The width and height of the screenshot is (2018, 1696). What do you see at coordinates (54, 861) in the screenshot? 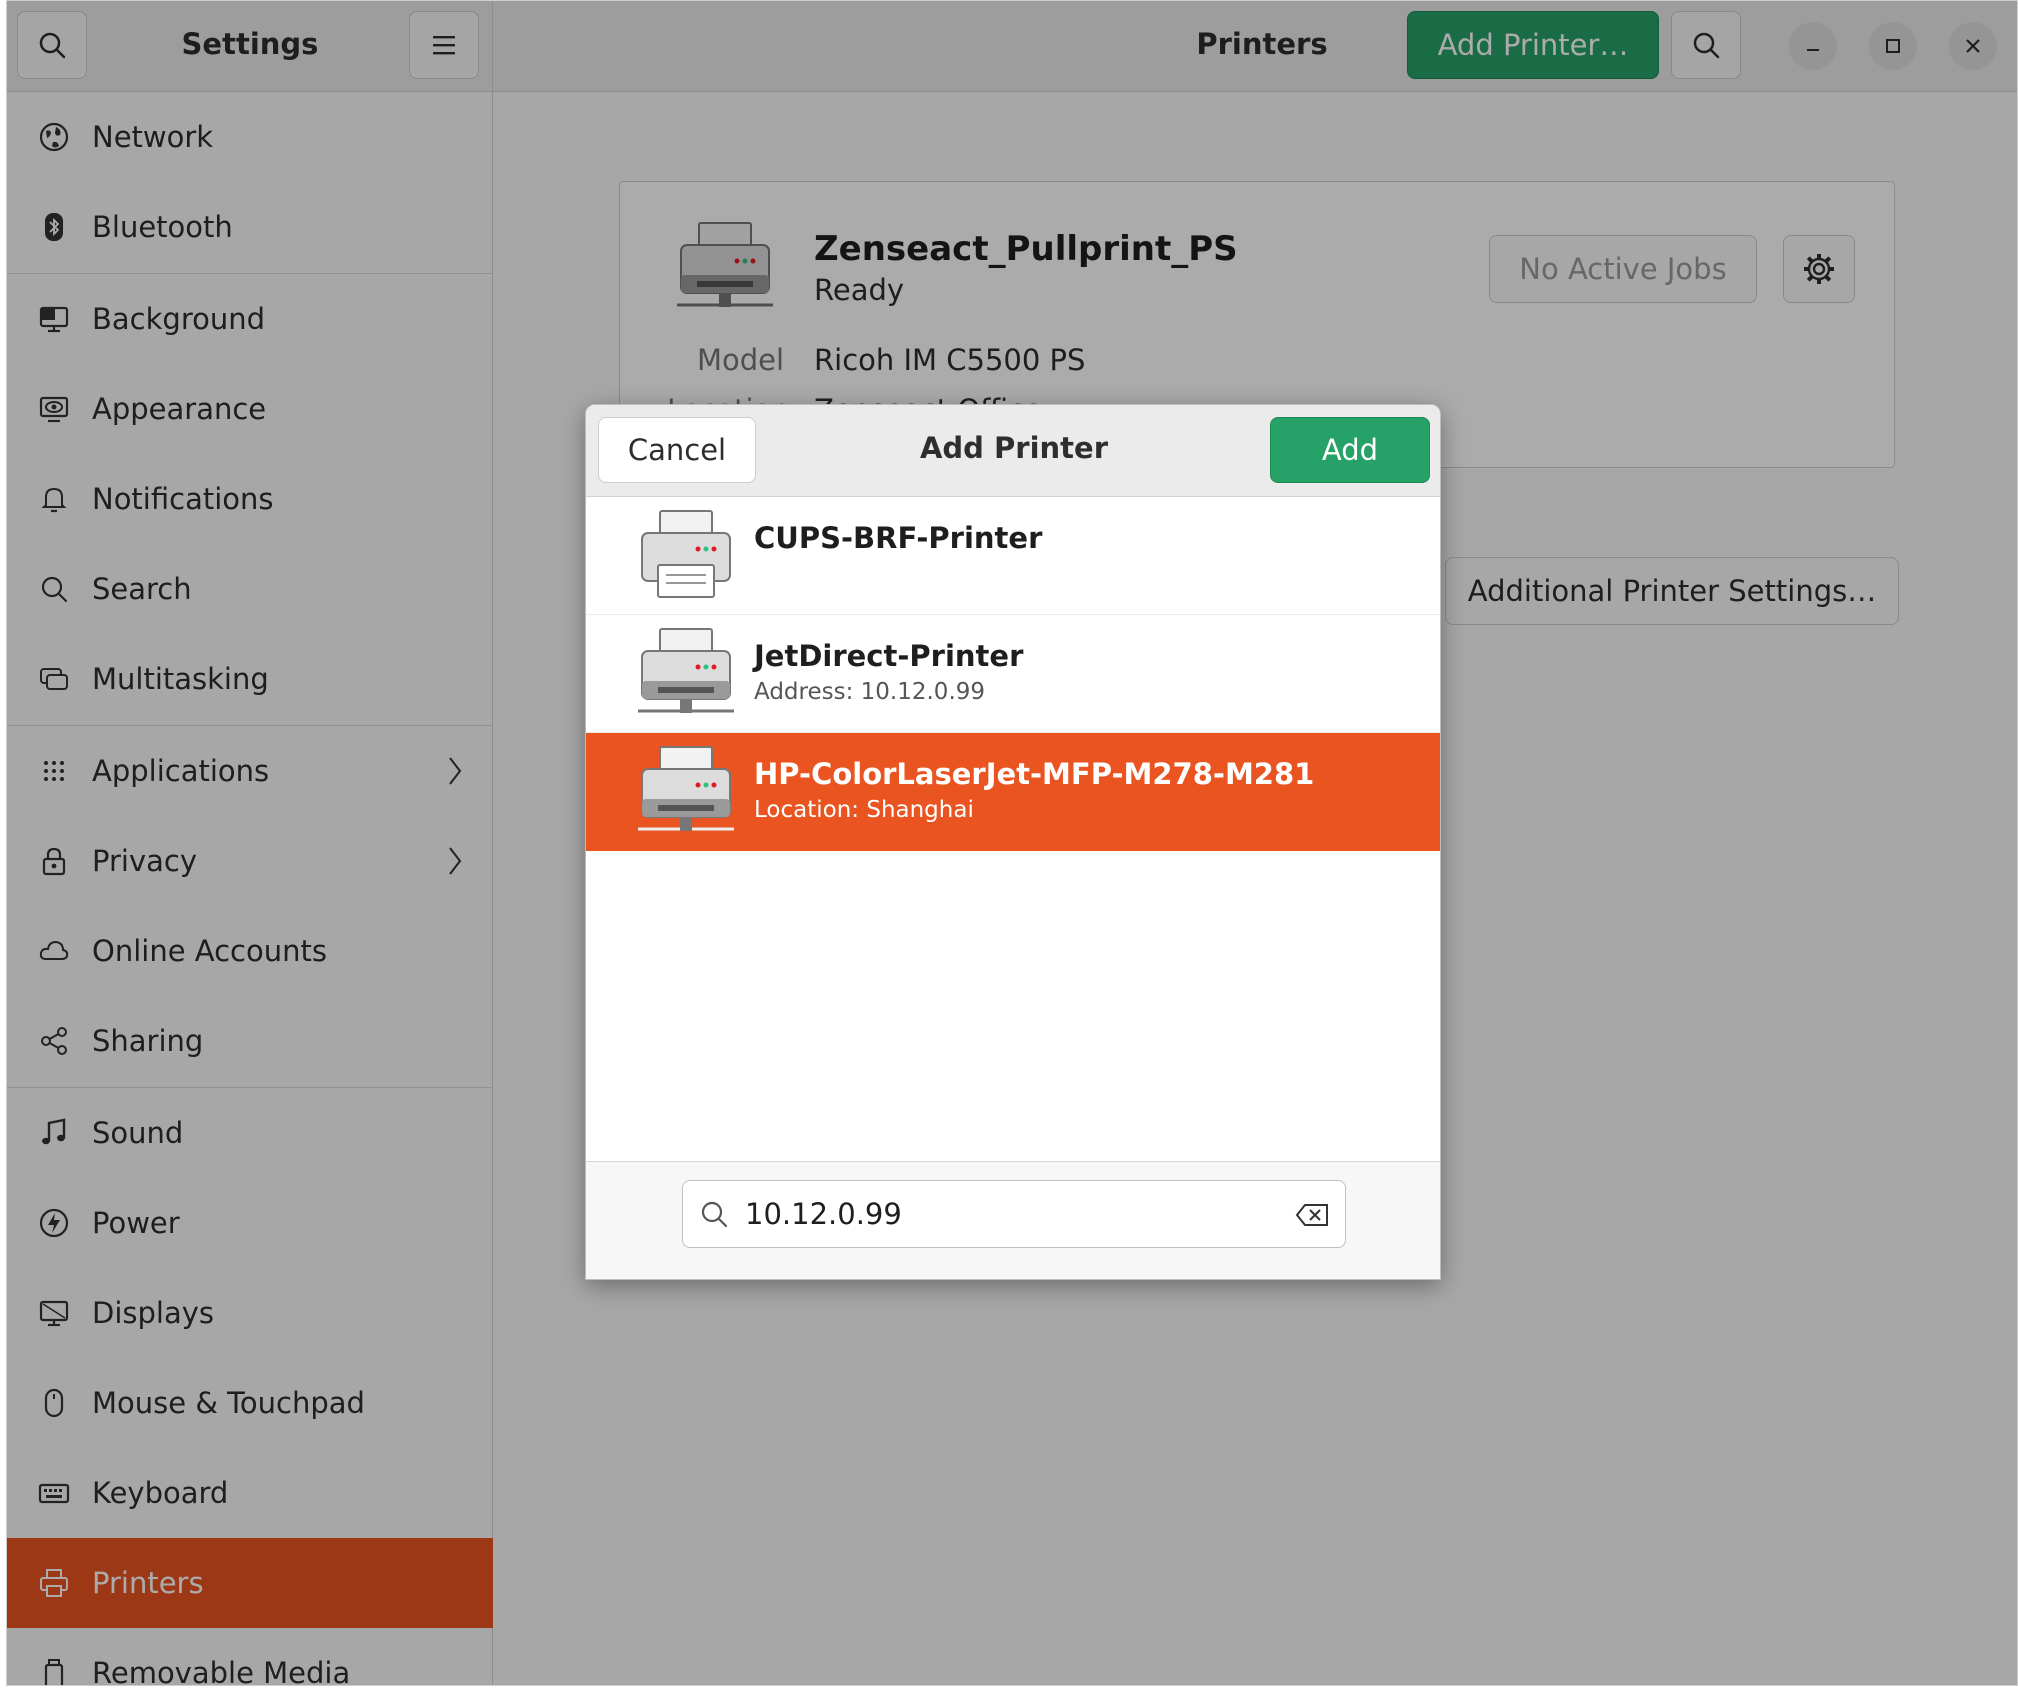
I see `lock-icon` at bounding box center [54, 861].